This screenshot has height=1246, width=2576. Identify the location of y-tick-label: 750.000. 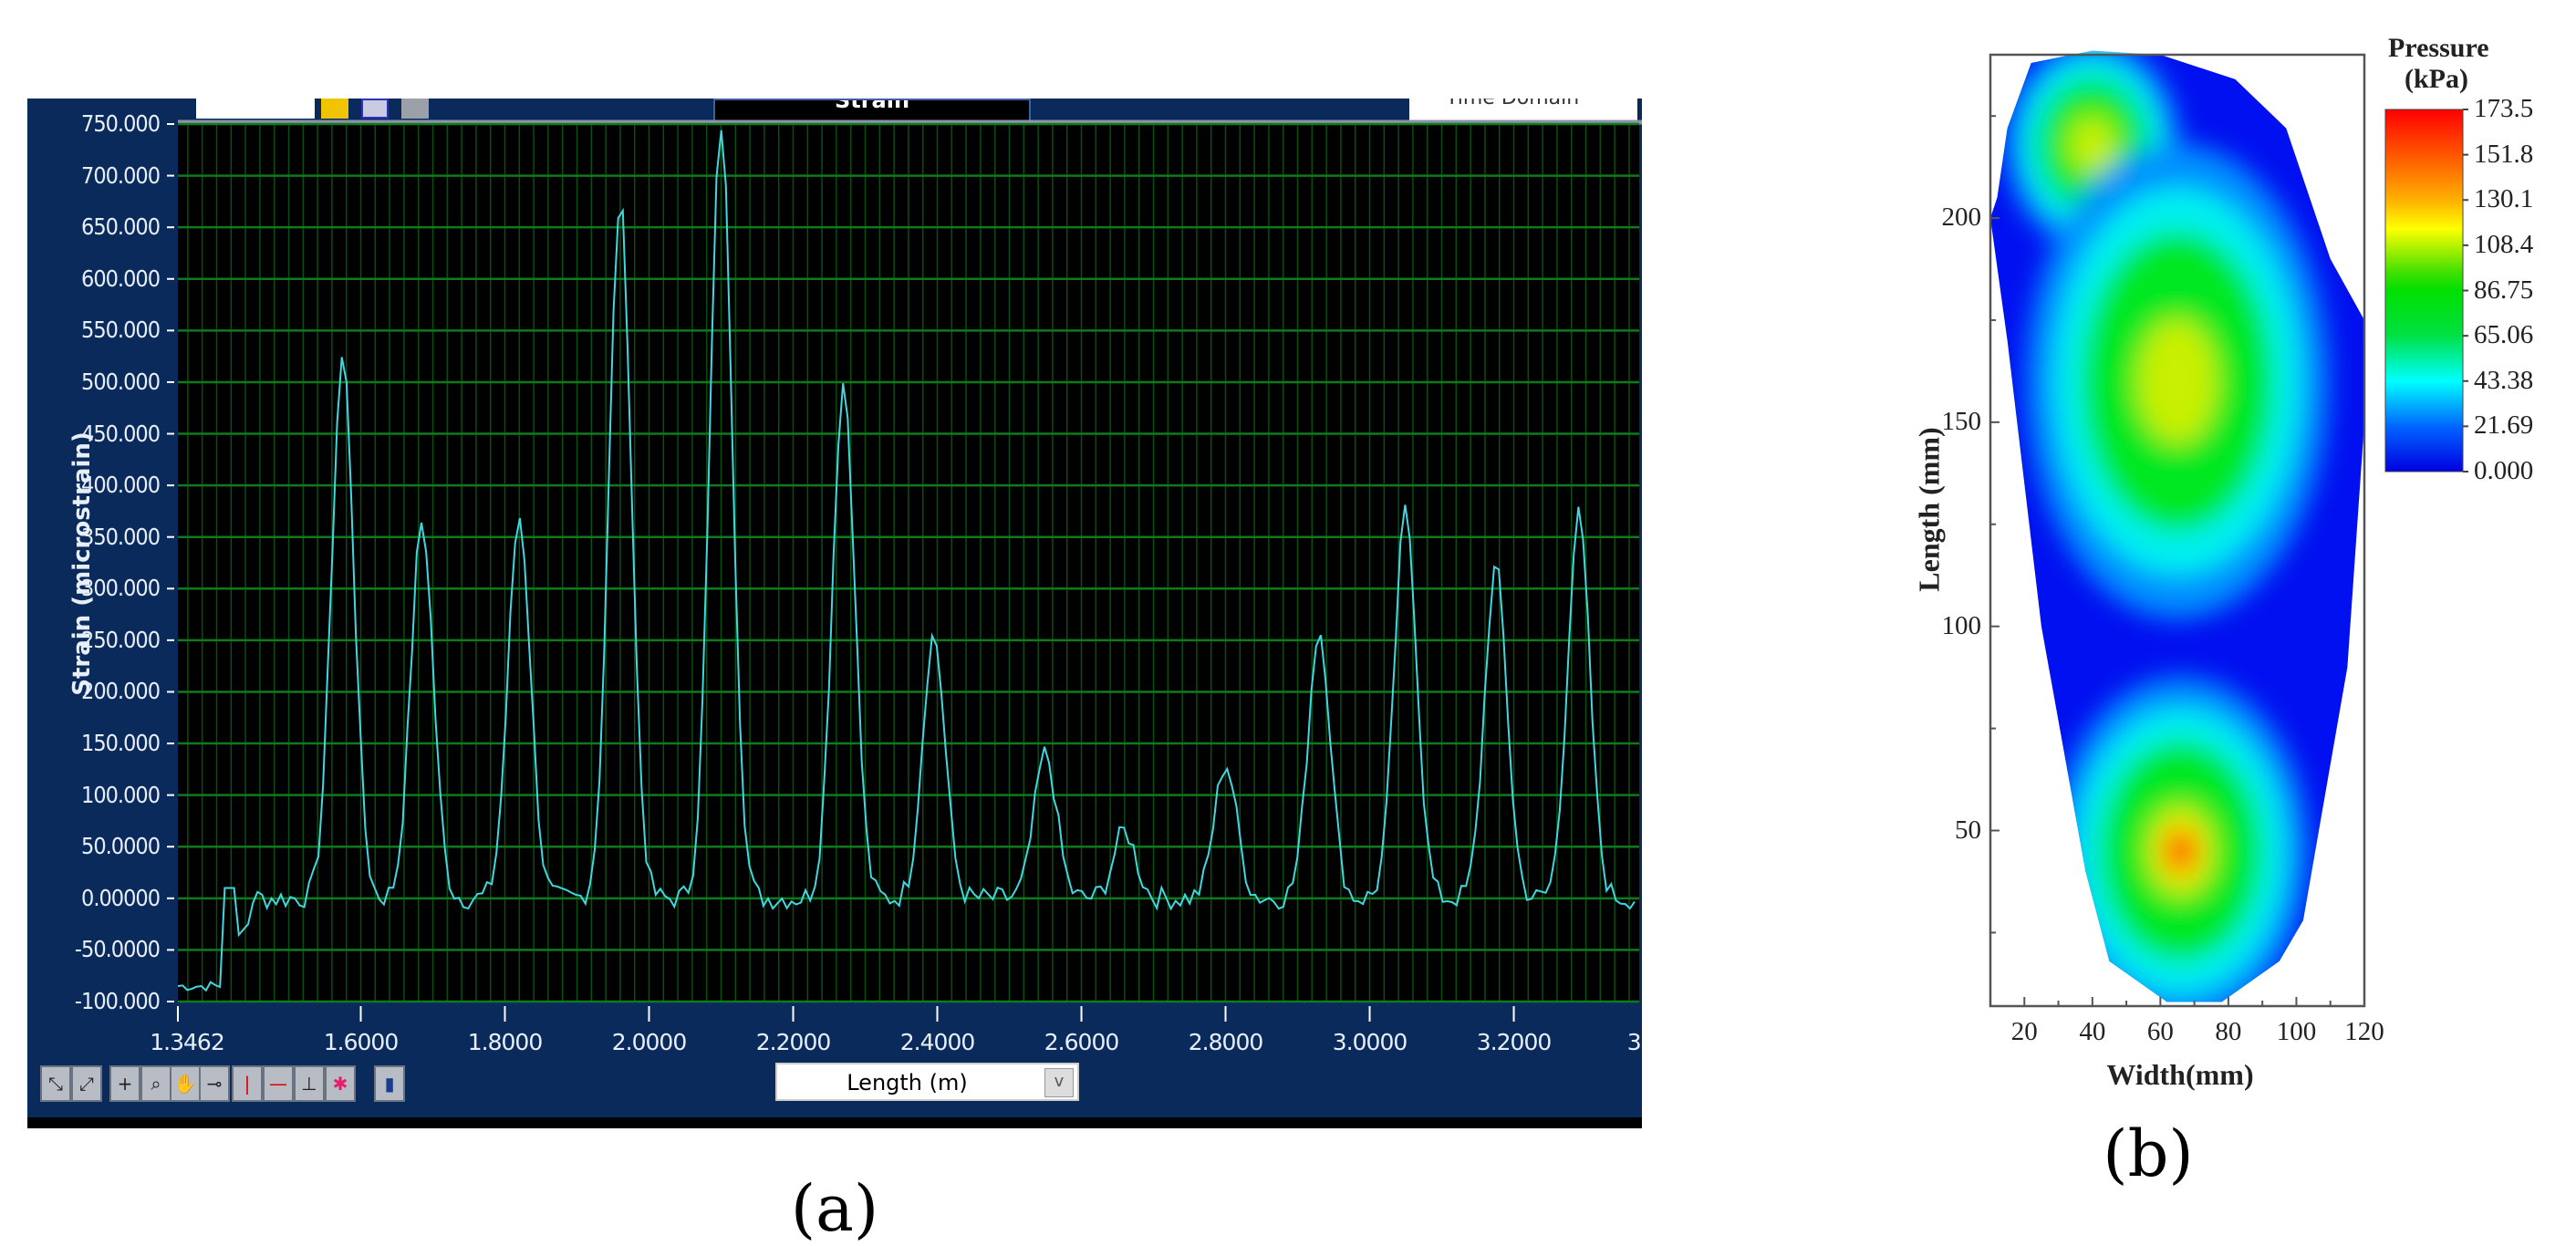
(121, 123).